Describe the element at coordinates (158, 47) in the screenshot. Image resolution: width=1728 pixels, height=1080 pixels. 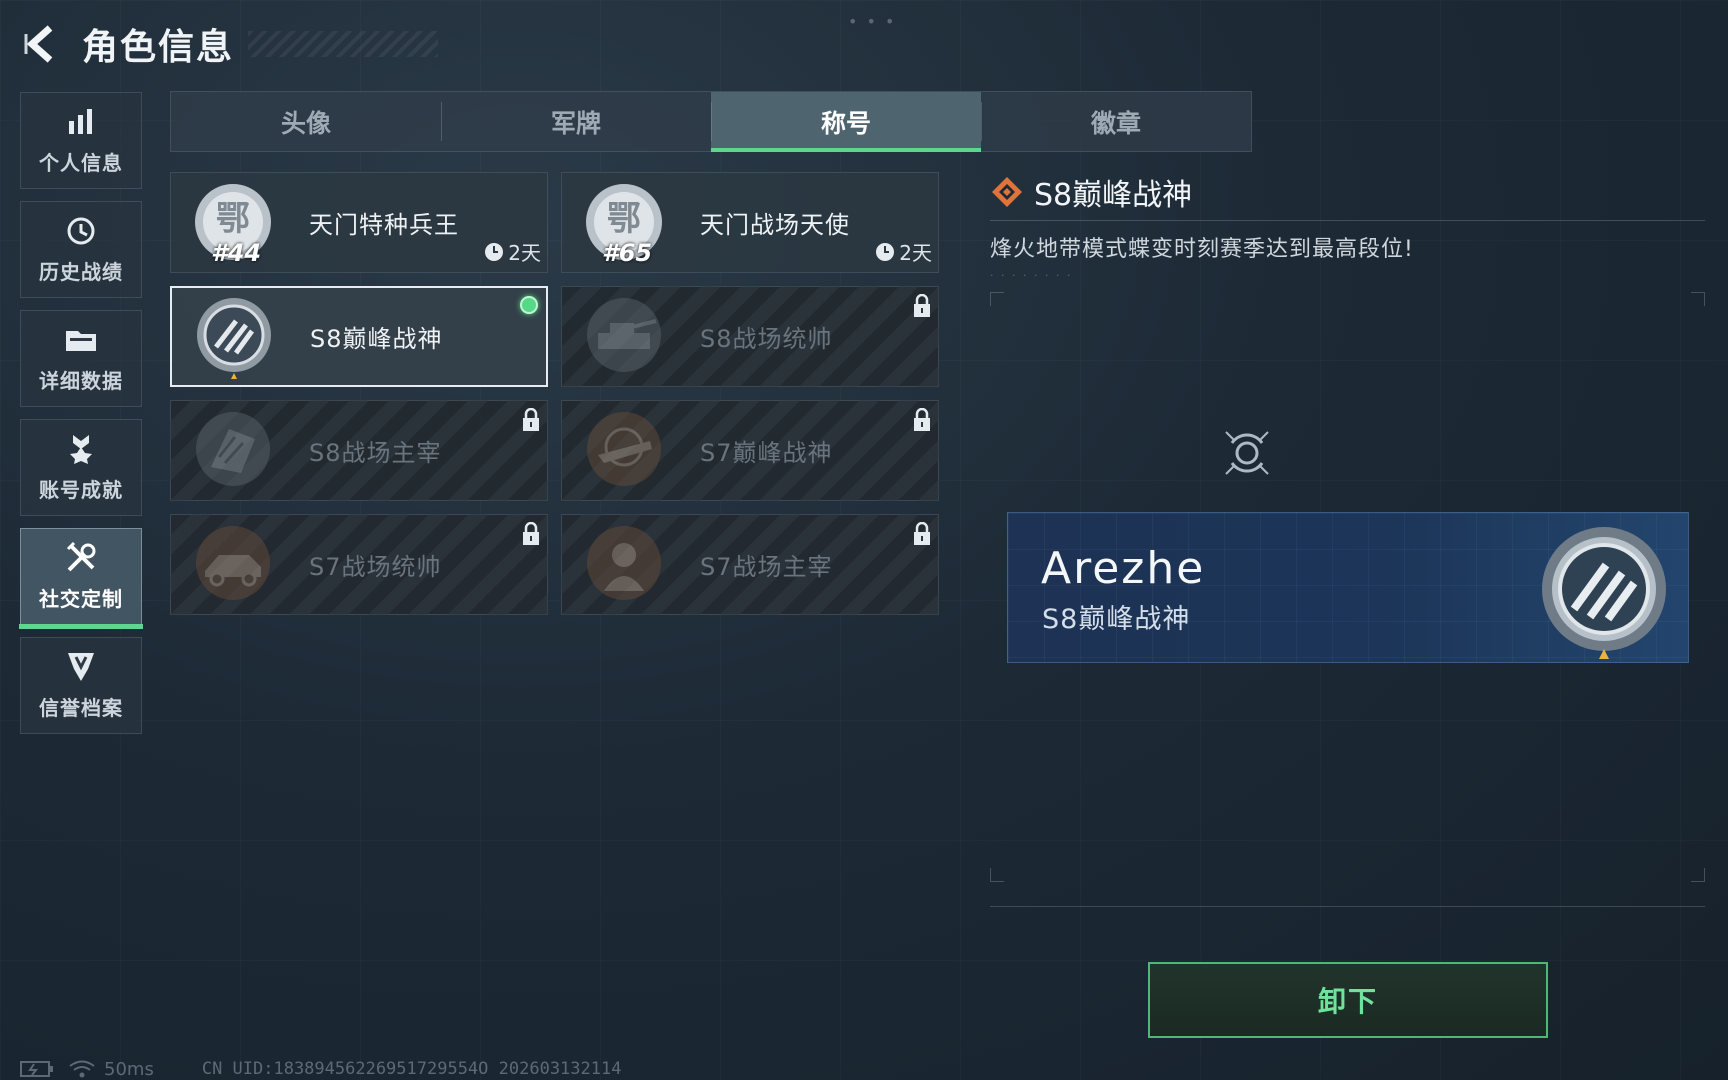
I see `page-title: 角色信息` at that location.